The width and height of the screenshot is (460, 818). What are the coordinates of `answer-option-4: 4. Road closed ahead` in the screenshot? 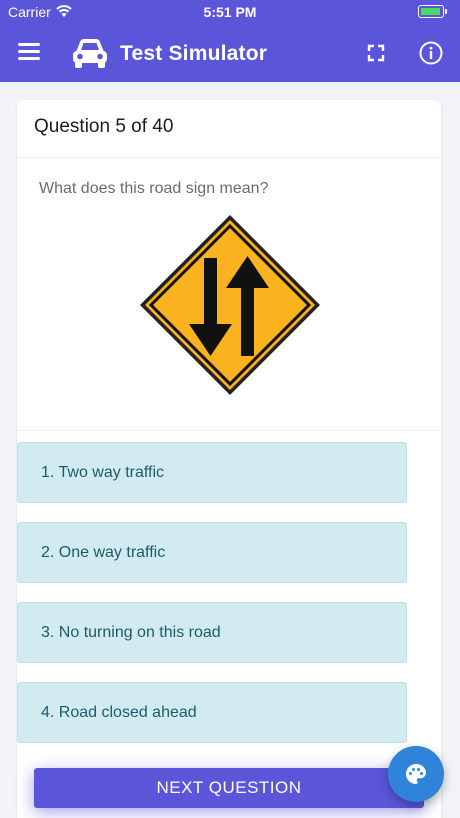 It's located at (212, 712).